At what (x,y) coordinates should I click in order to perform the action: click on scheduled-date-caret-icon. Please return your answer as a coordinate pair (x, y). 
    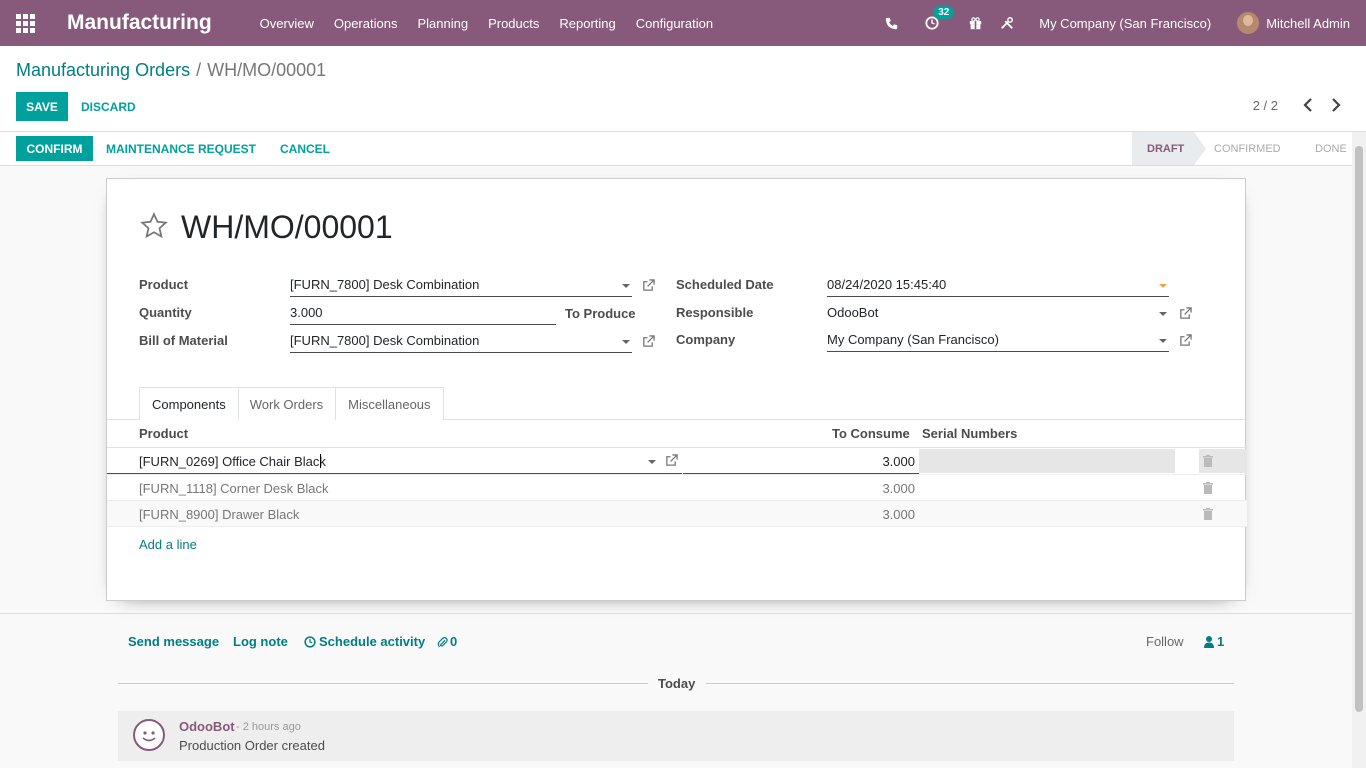
    Looking at the image, I should click on (1163, 286).